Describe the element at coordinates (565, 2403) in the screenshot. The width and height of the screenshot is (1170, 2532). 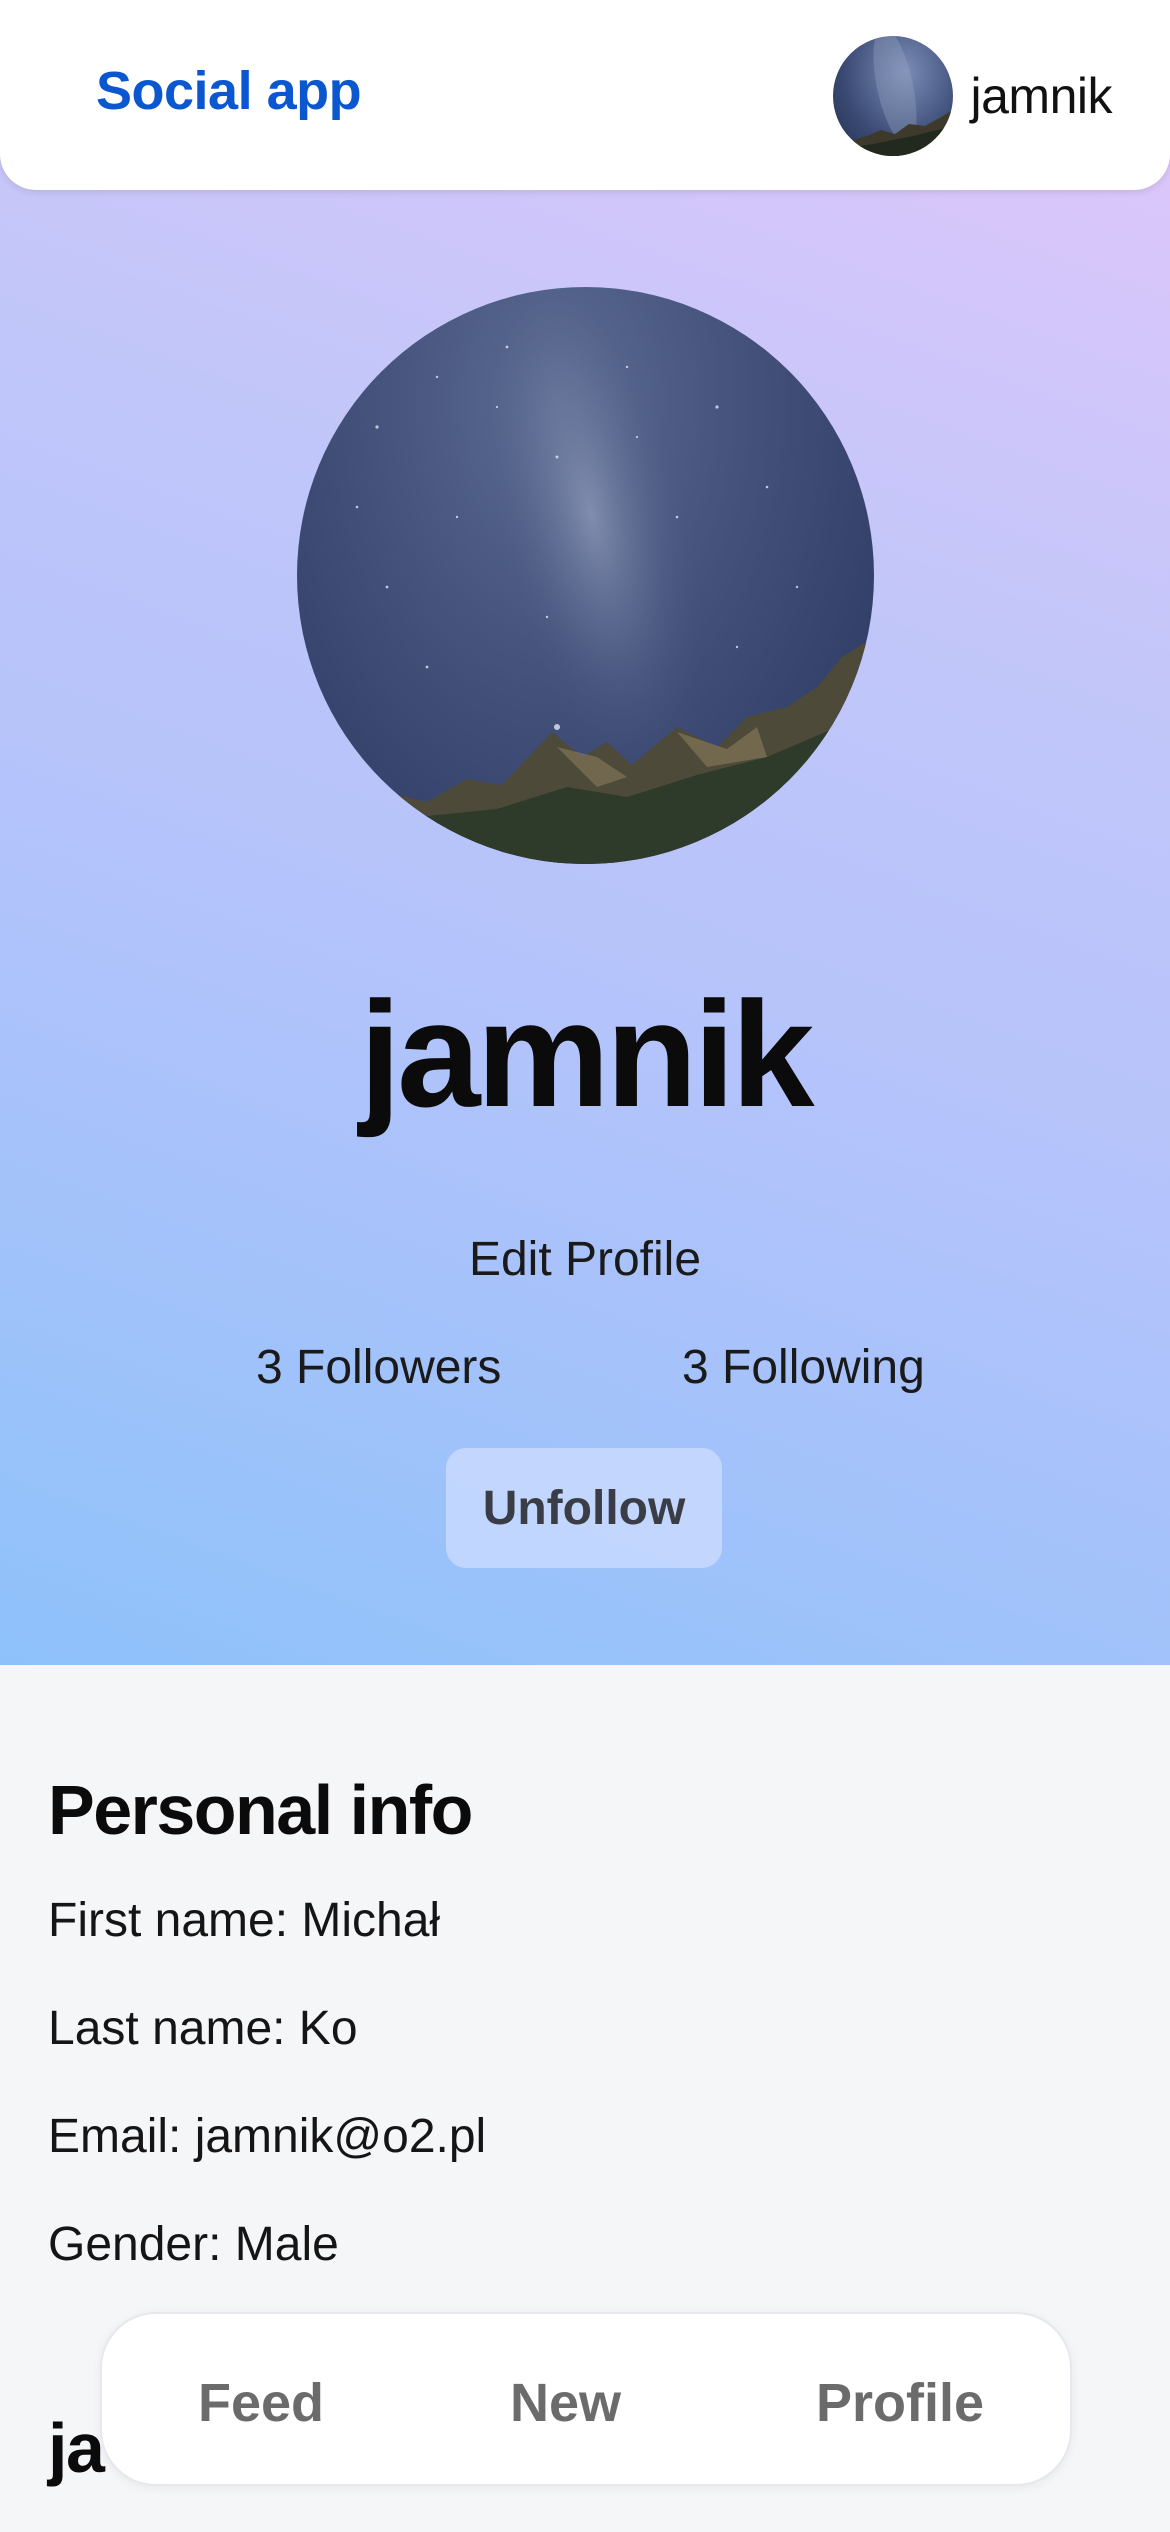
I see `nav-new: New` at that location.